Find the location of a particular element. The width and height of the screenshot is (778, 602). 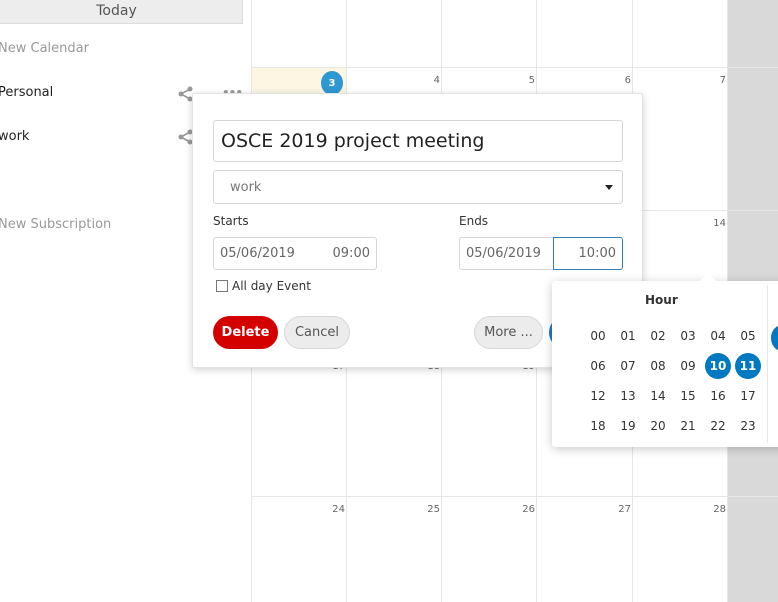

calendar-select-value: work is located at coordinates (246, 187).